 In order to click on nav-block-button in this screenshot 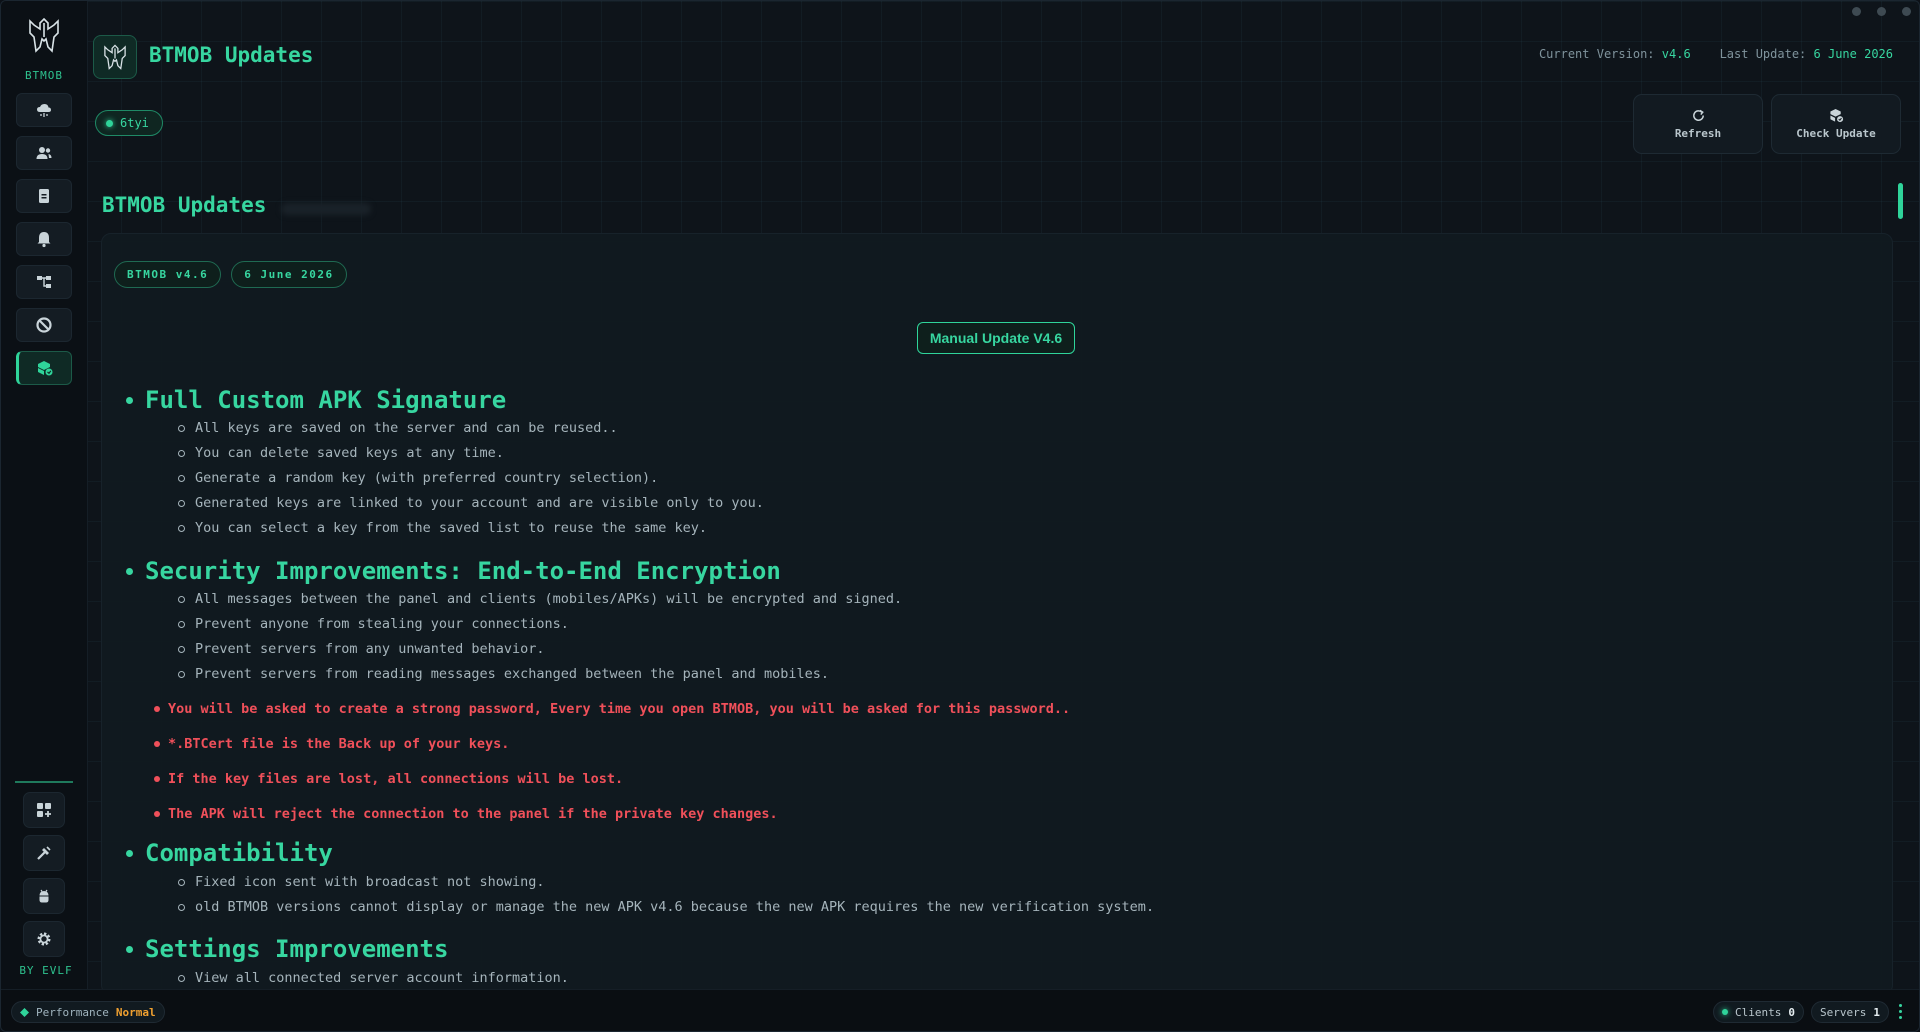, I will do `click(44, 325)`.